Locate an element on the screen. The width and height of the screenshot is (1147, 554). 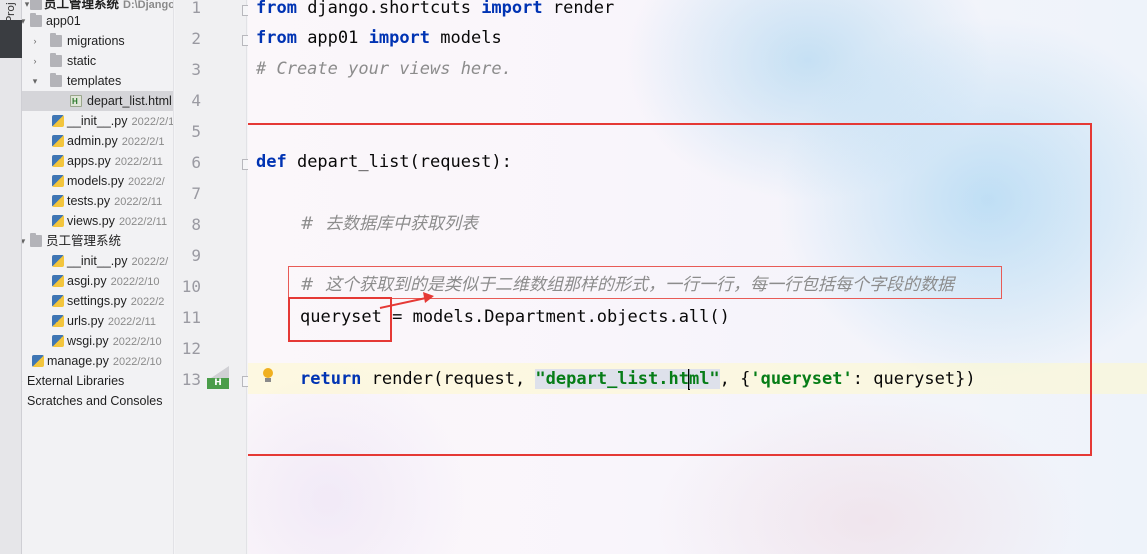
tree-item-static: › static is located at coordinates (97, 61).